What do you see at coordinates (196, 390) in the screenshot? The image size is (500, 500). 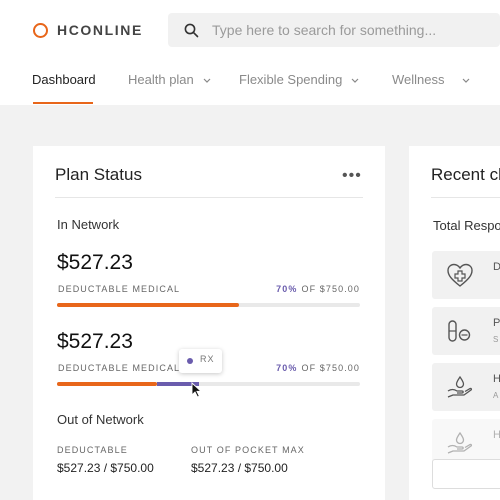 I see `mouse-cursor-icon` at bounding box center [196, 390].